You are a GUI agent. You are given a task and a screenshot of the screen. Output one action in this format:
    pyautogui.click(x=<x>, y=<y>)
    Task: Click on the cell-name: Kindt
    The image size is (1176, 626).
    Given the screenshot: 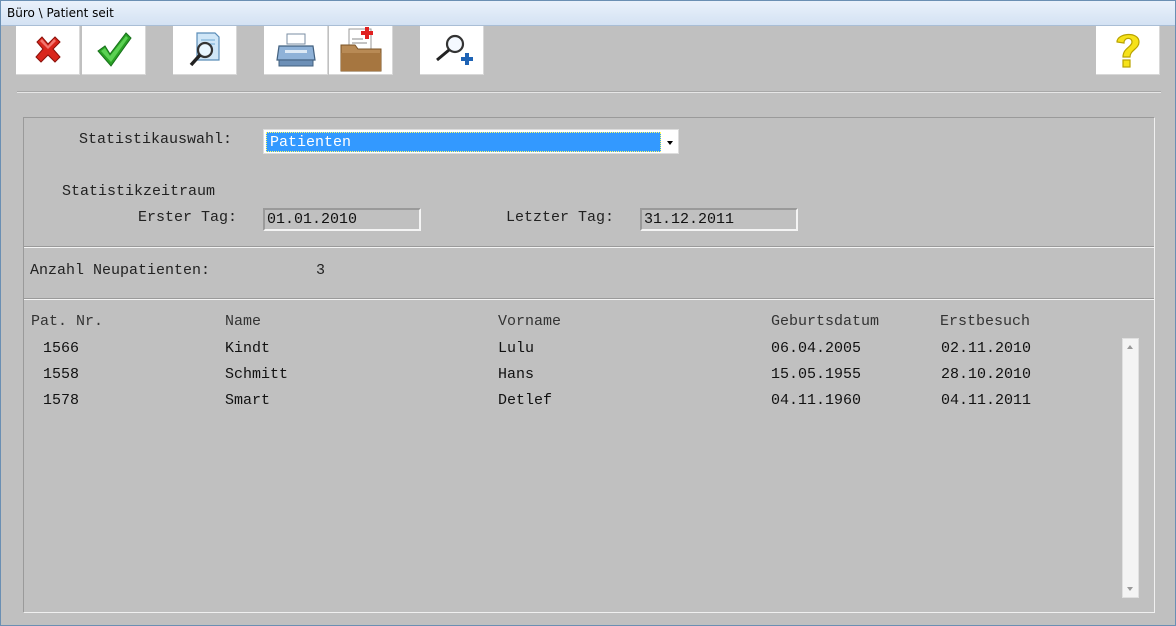 What is the action you would take?
    pyautogui.click(x=248, y=348)
    